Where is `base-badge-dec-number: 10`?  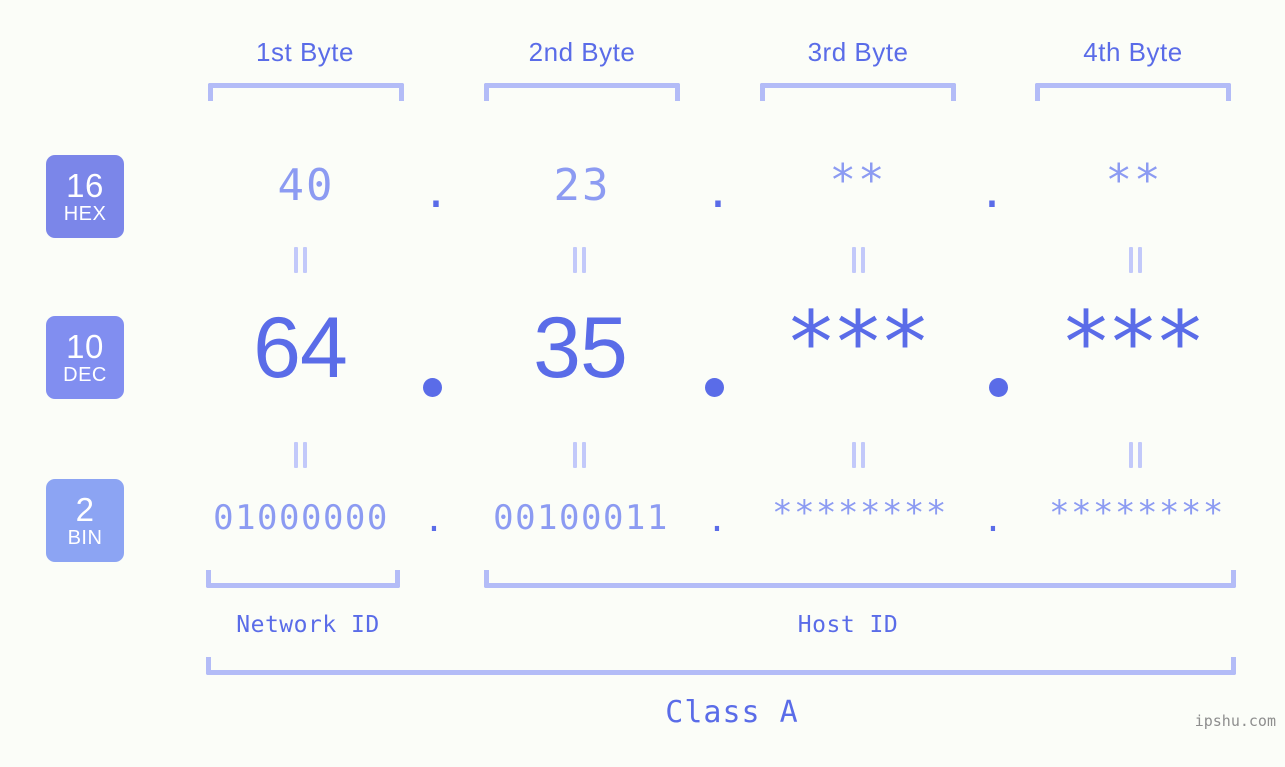
base-badge-dec-number: 10 is located at coordinates (85, 346).